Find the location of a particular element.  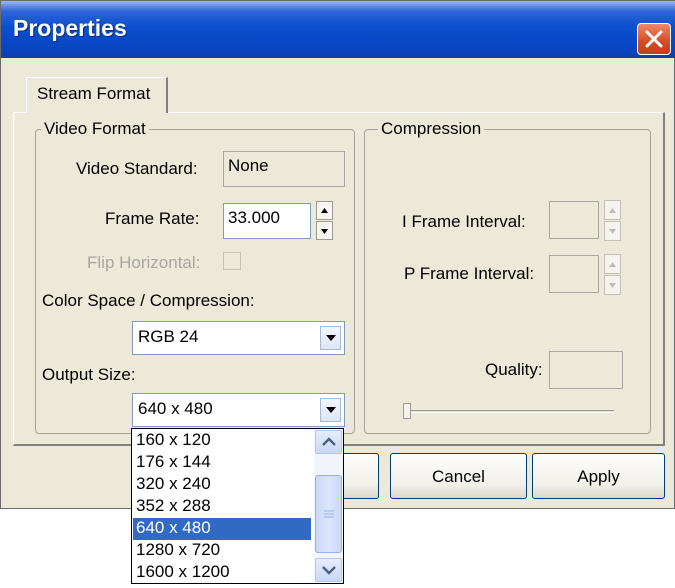

scroll-thumb is located at coordinates (328, 514).